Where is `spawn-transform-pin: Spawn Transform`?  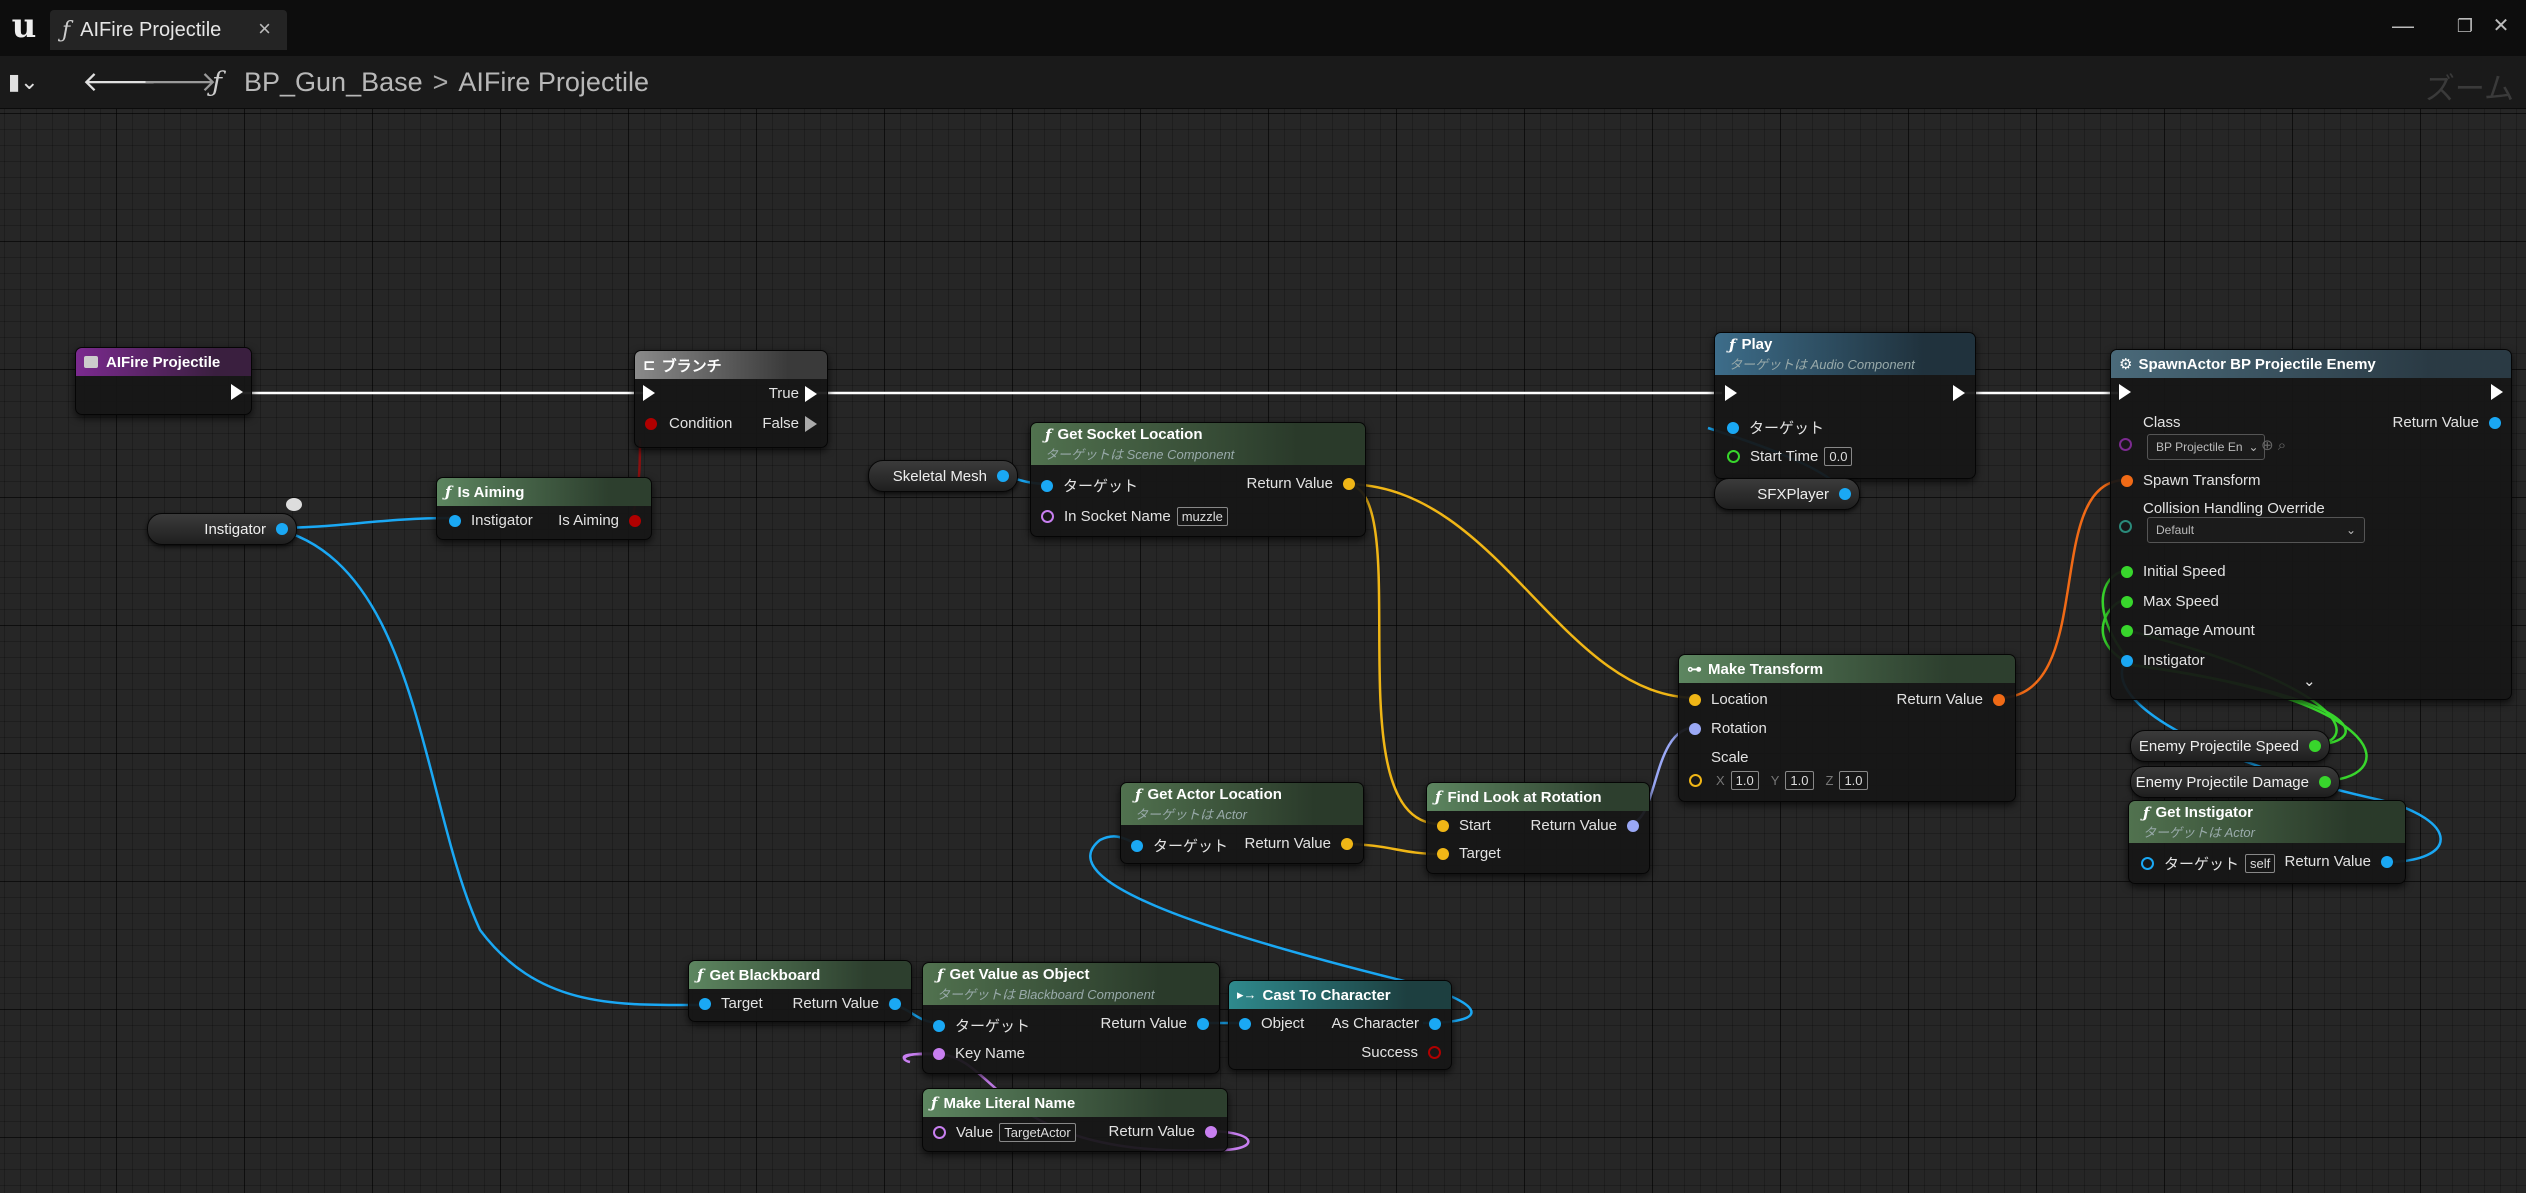 spawn-transform-pin: Spawn Transform is located at coordinates (2191, 480).